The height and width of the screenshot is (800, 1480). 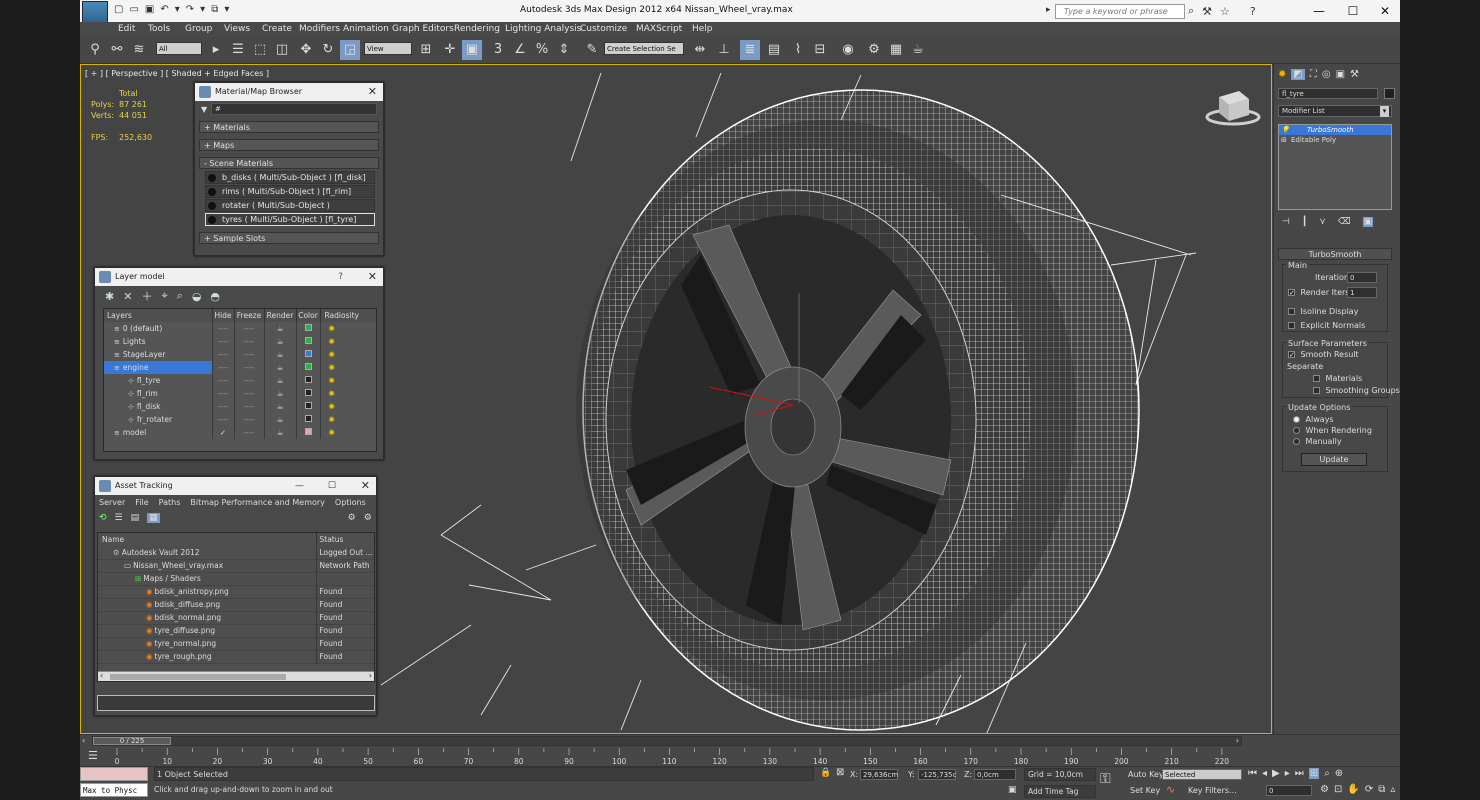 What do you see at coordinates (109, 296) in the screenshot?
I see `create-layer-icon: ✱` at bounding box center [109, 296].